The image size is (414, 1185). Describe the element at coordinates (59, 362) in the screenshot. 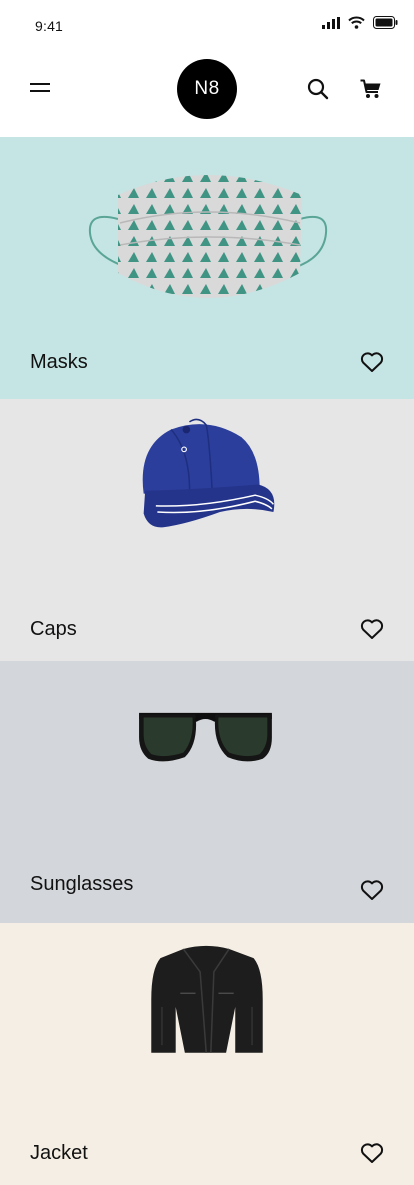

I see `category-label: Masks` at that location.